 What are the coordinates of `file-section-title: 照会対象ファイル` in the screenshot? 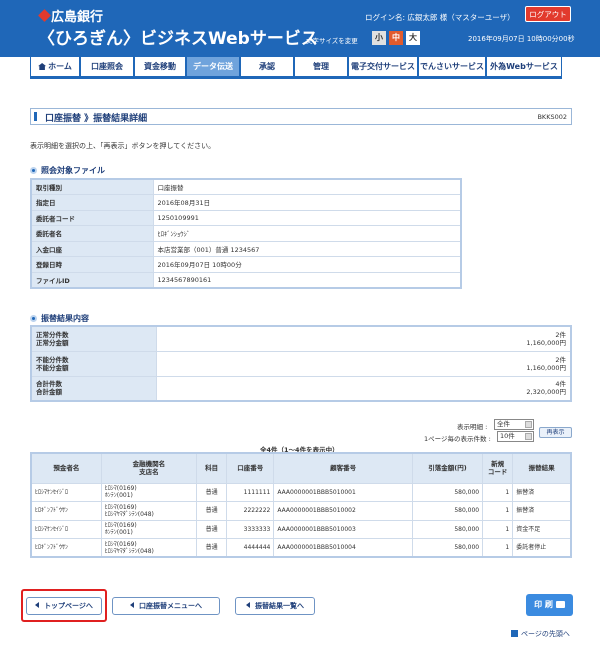 It's located at (67, 170).